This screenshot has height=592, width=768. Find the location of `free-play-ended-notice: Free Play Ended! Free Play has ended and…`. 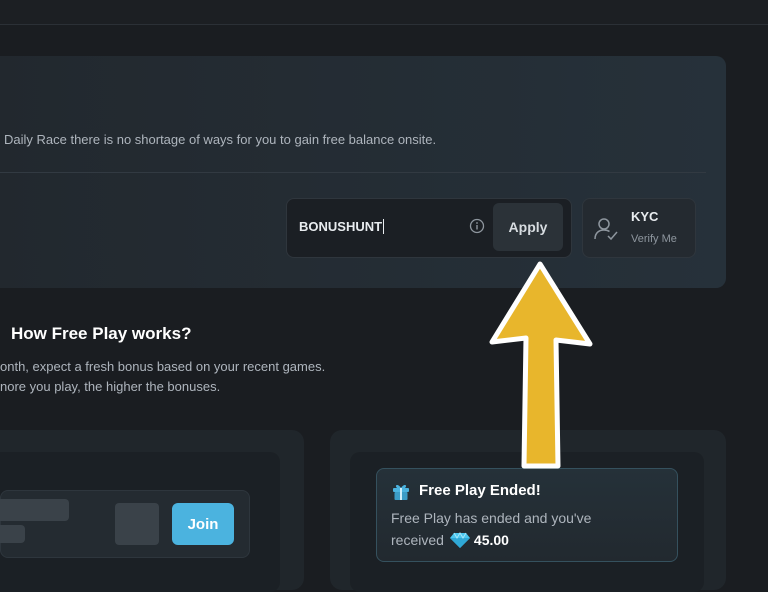

free-play-ended-notice: Free Play Ended! Free Play has ended and… is located at coordinates (527, 515).